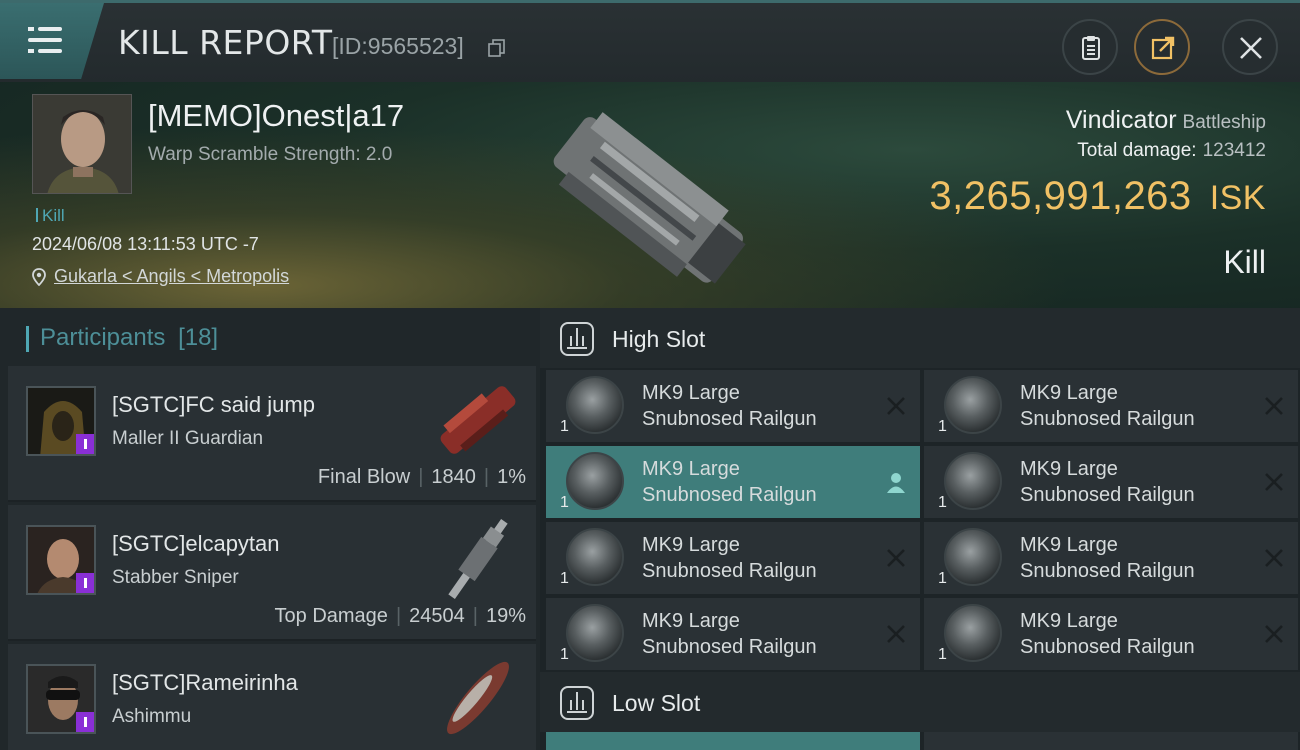  I want to click on close-button, so click(1250, 47).